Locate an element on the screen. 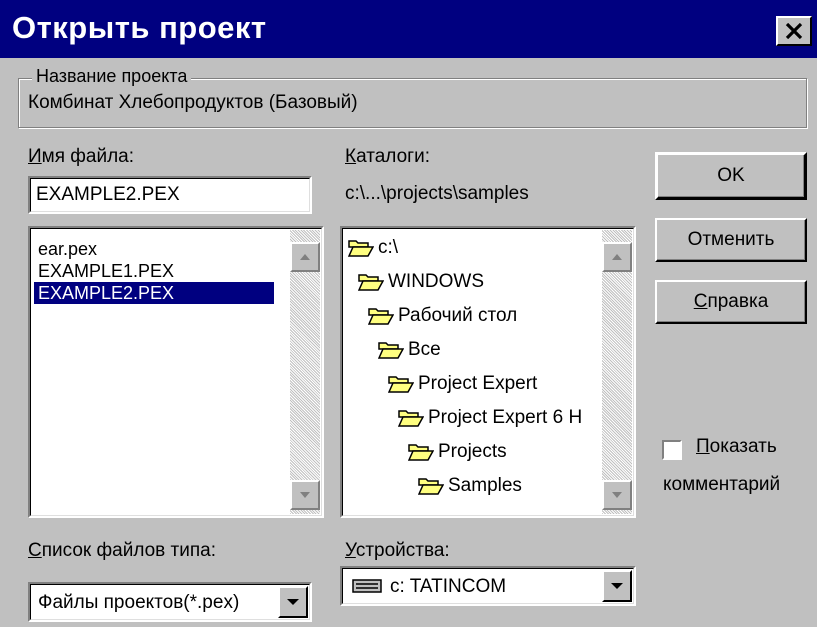  directory-item: Project Expert is located at coordinates (462, 384).